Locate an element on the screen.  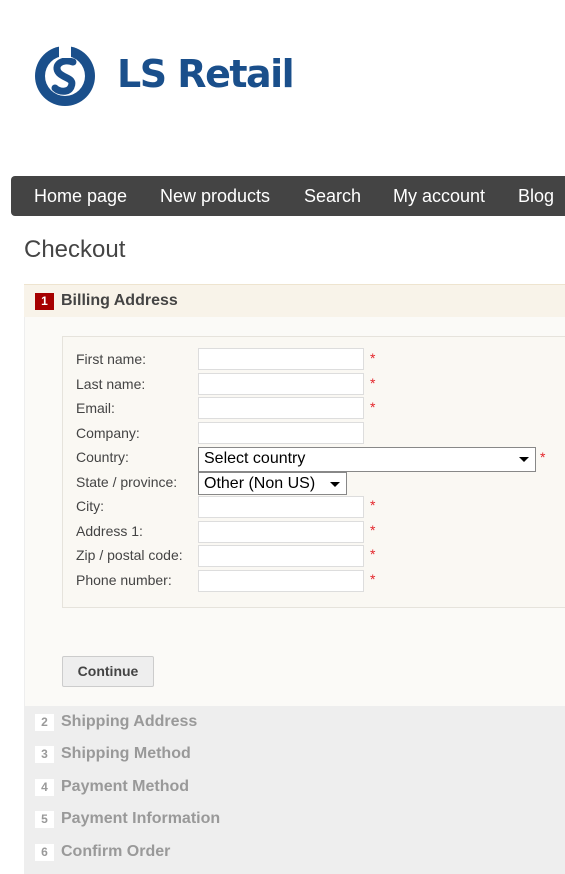
logo-text: LS Retail is located at coordinates (206, 74).